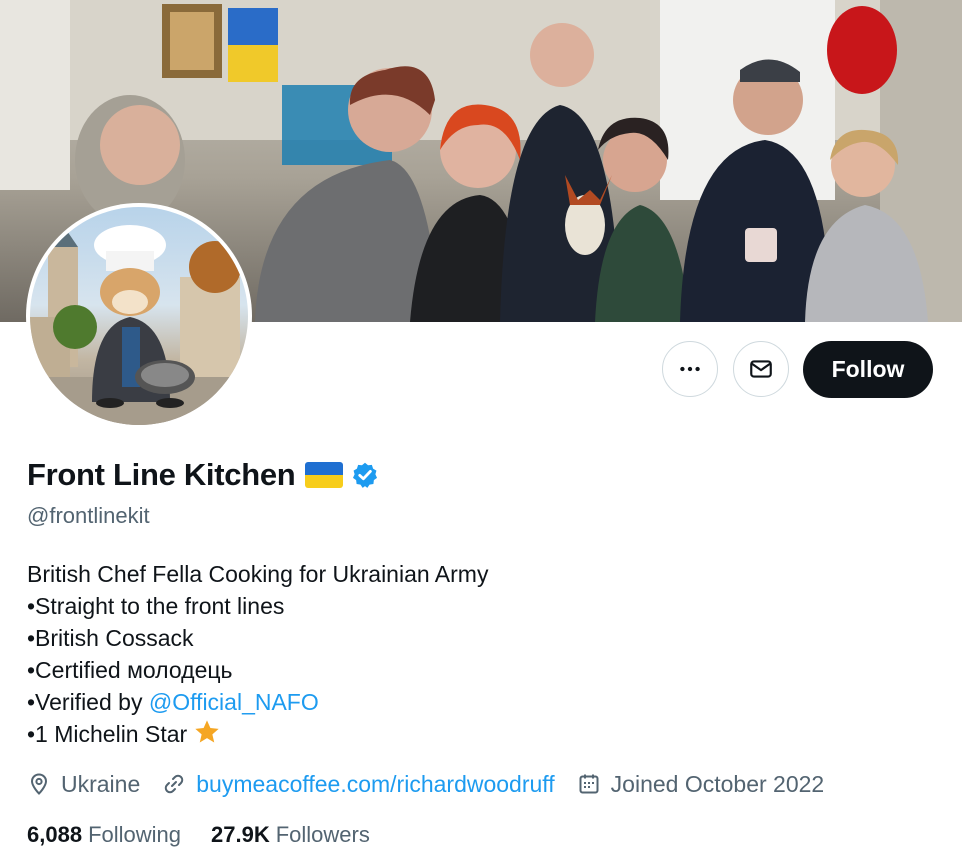 Image resolution: width=962 pixels, height=868 pixels. What do you see at coordinates (39, 784) in the screenshot?
I see `location-icon` at bounding box center [39, 784].